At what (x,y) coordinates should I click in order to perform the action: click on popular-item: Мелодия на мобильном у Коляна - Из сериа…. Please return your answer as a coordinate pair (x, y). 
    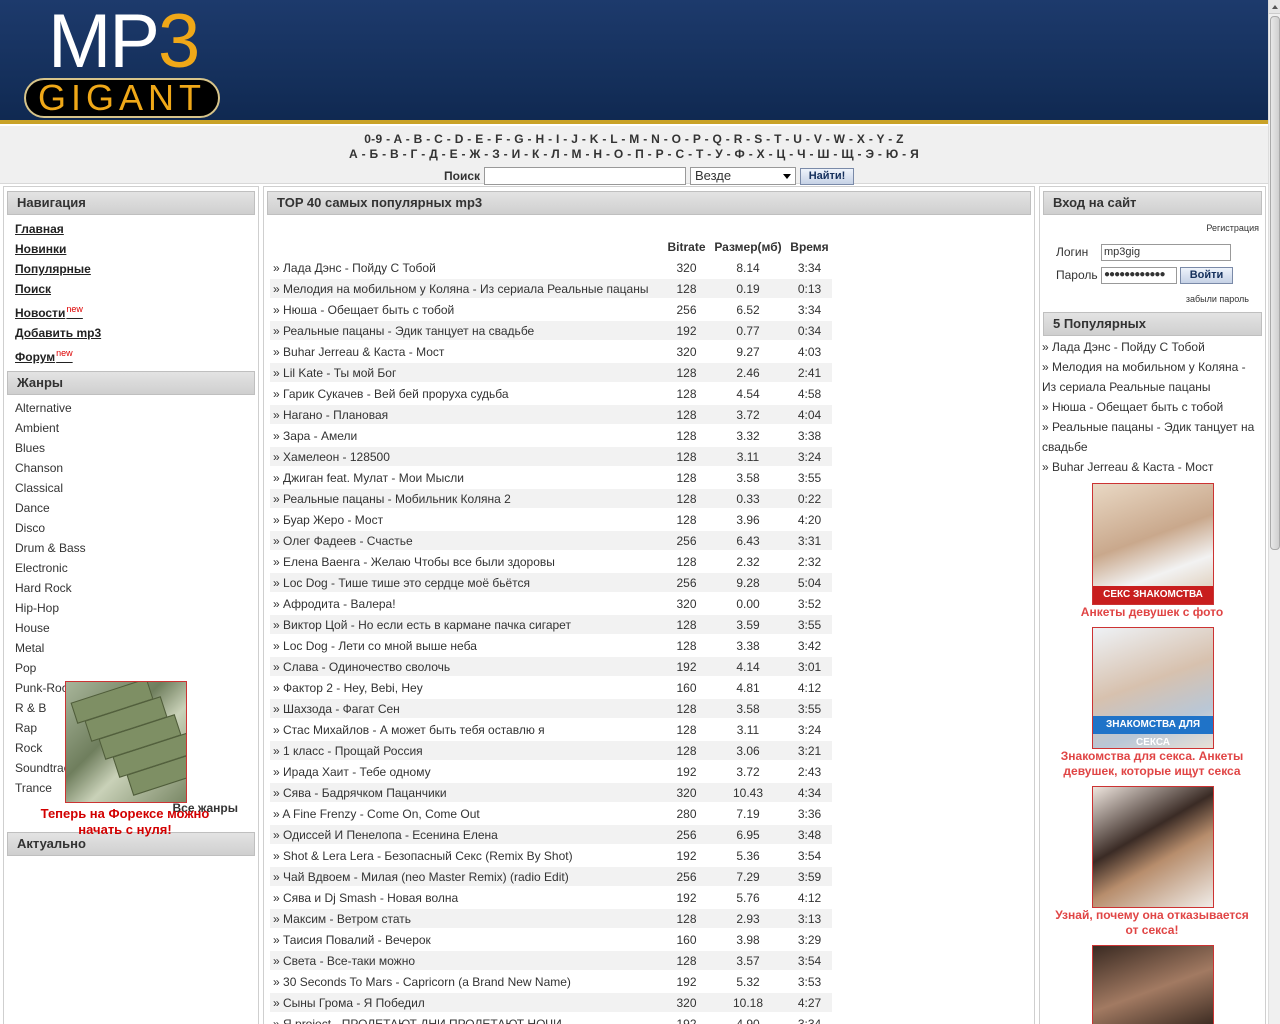
    Looking at the image, I should click on (1152, 377).